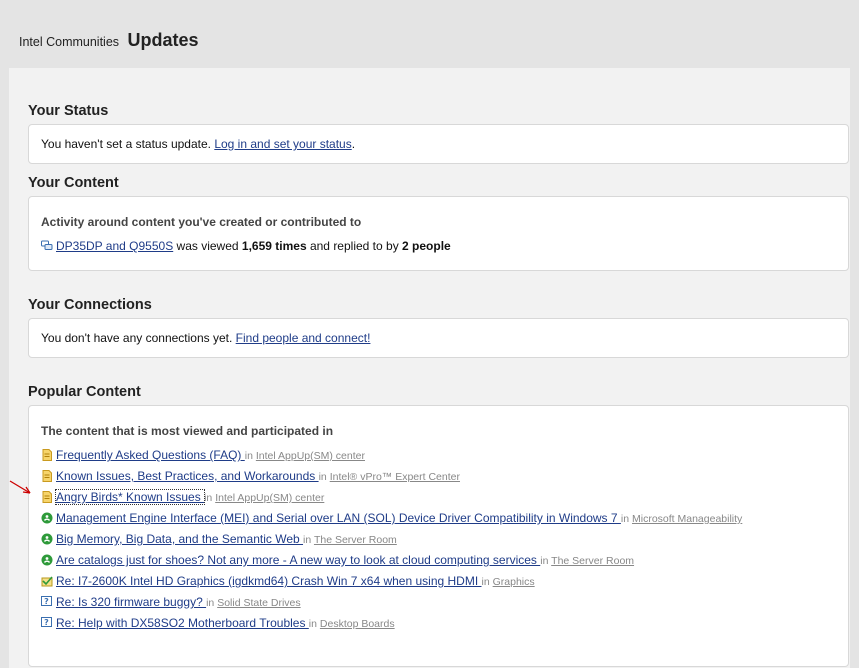 The width and height of the screenshot is (859, 668). What do you see at coordinates (68, 111) in the screenshot?
I see `status-heading: Your Status` at bounding box center [68, 111].